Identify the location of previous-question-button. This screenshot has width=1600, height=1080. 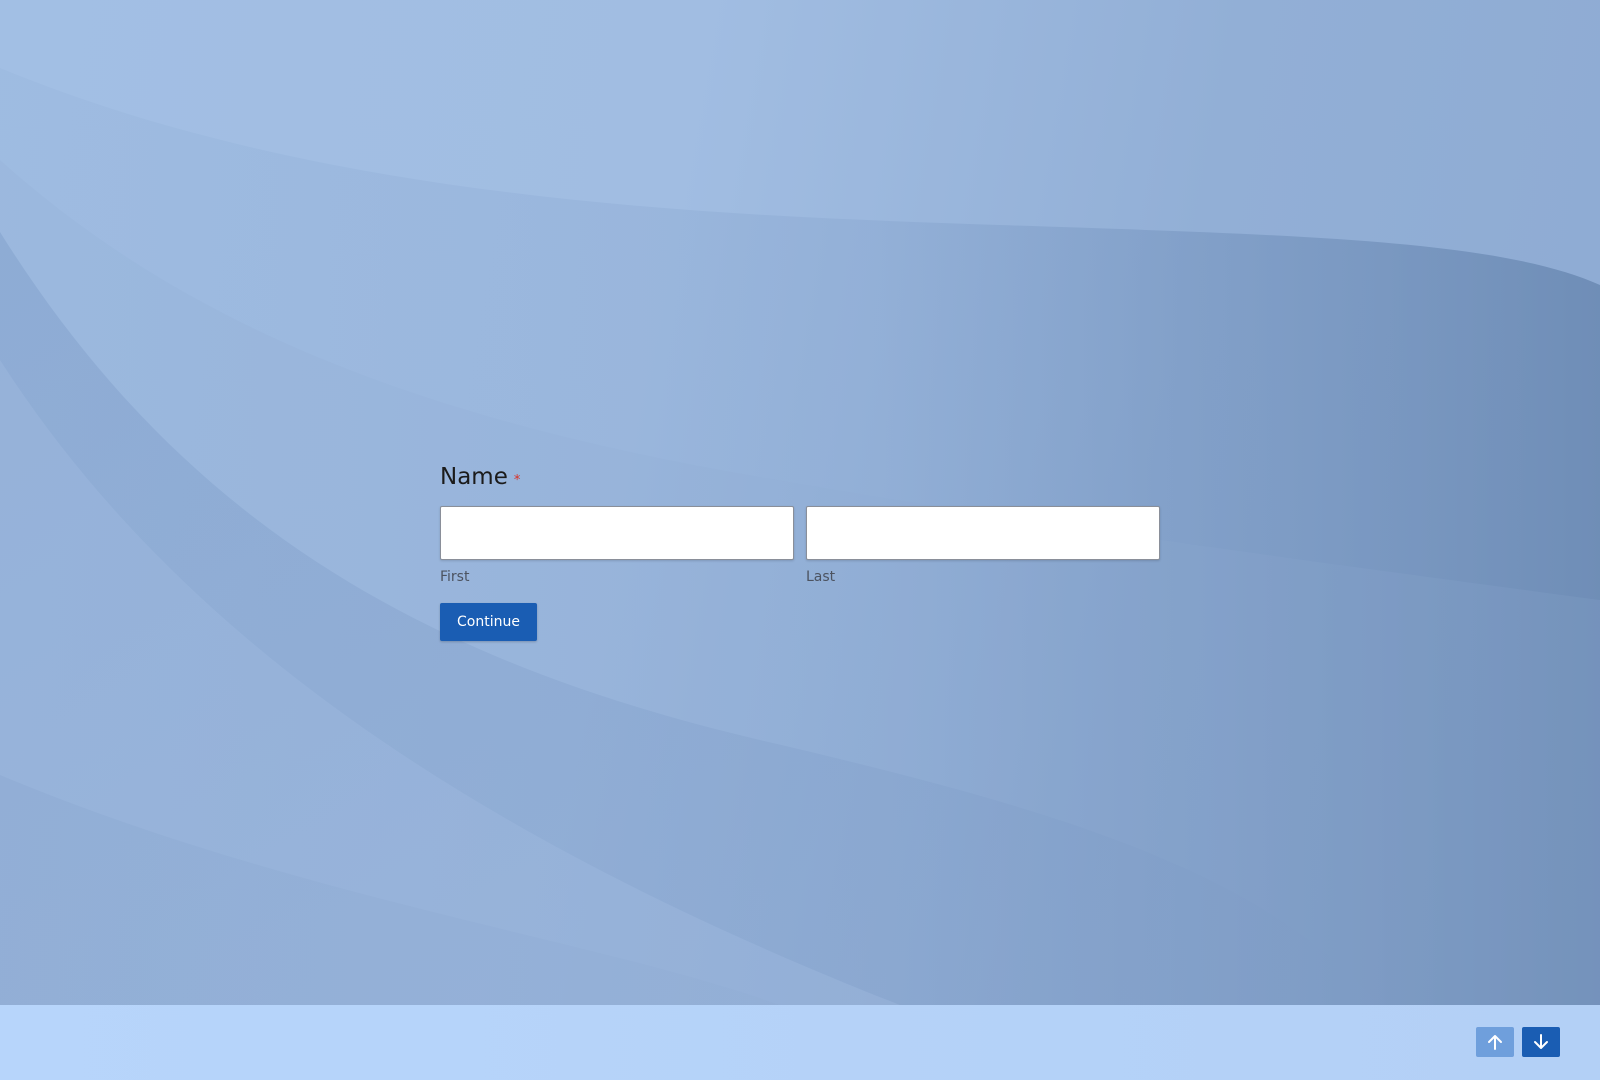
(1495, 1042).